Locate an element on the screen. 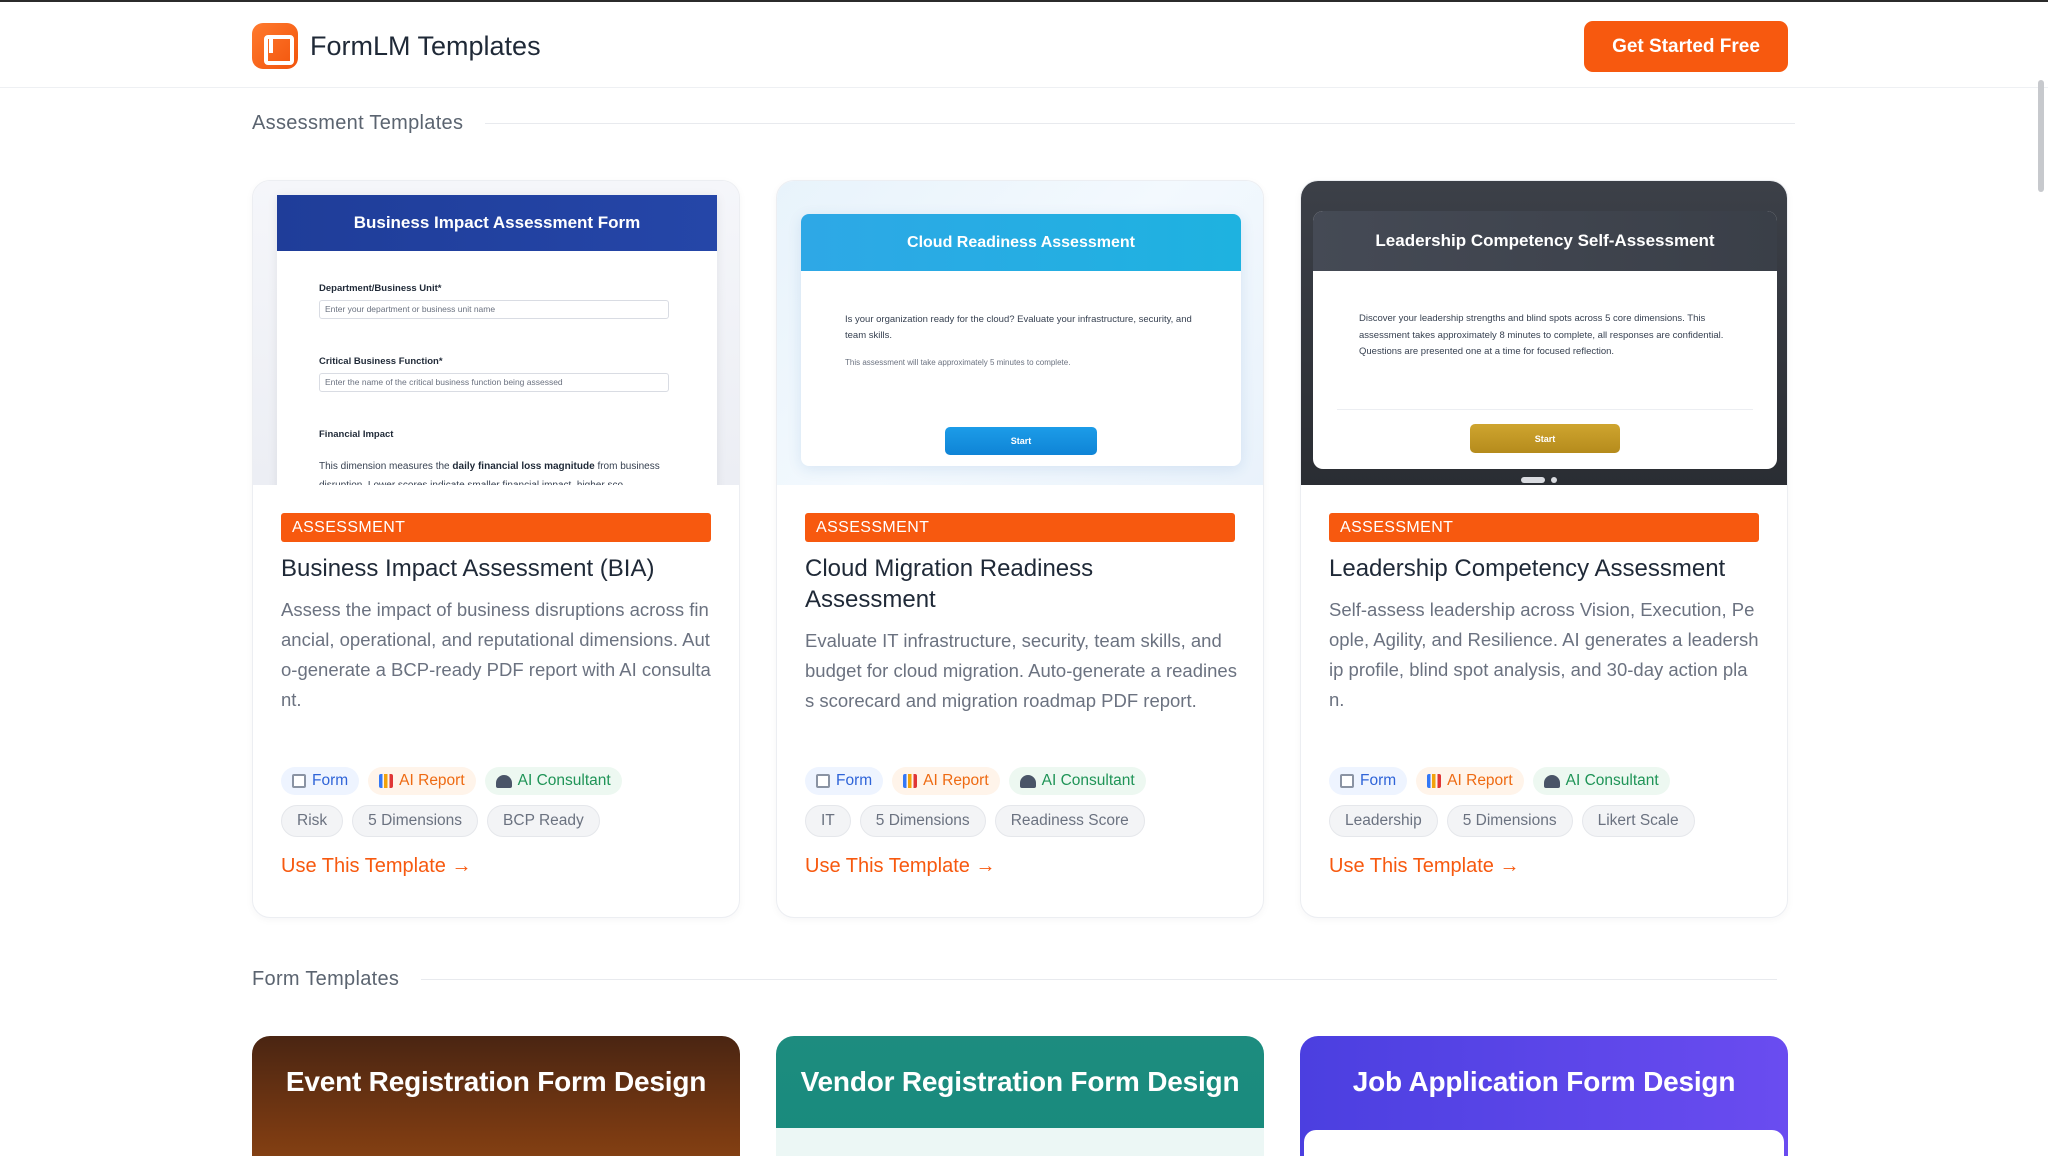 This screenshot has width=2048, height=1156. preview-header: Leadership Competency Self-Assessment is located at coordinates (1545, 241).